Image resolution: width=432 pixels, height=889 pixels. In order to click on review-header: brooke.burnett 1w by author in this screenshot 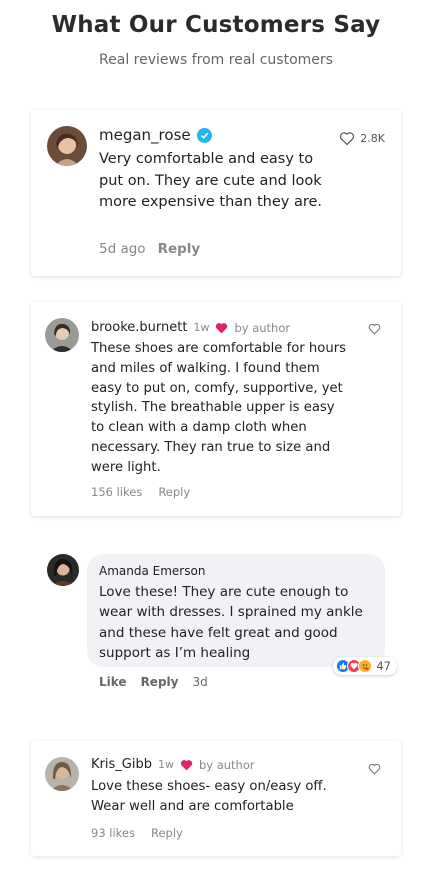, I will do `click(190, 327)`.